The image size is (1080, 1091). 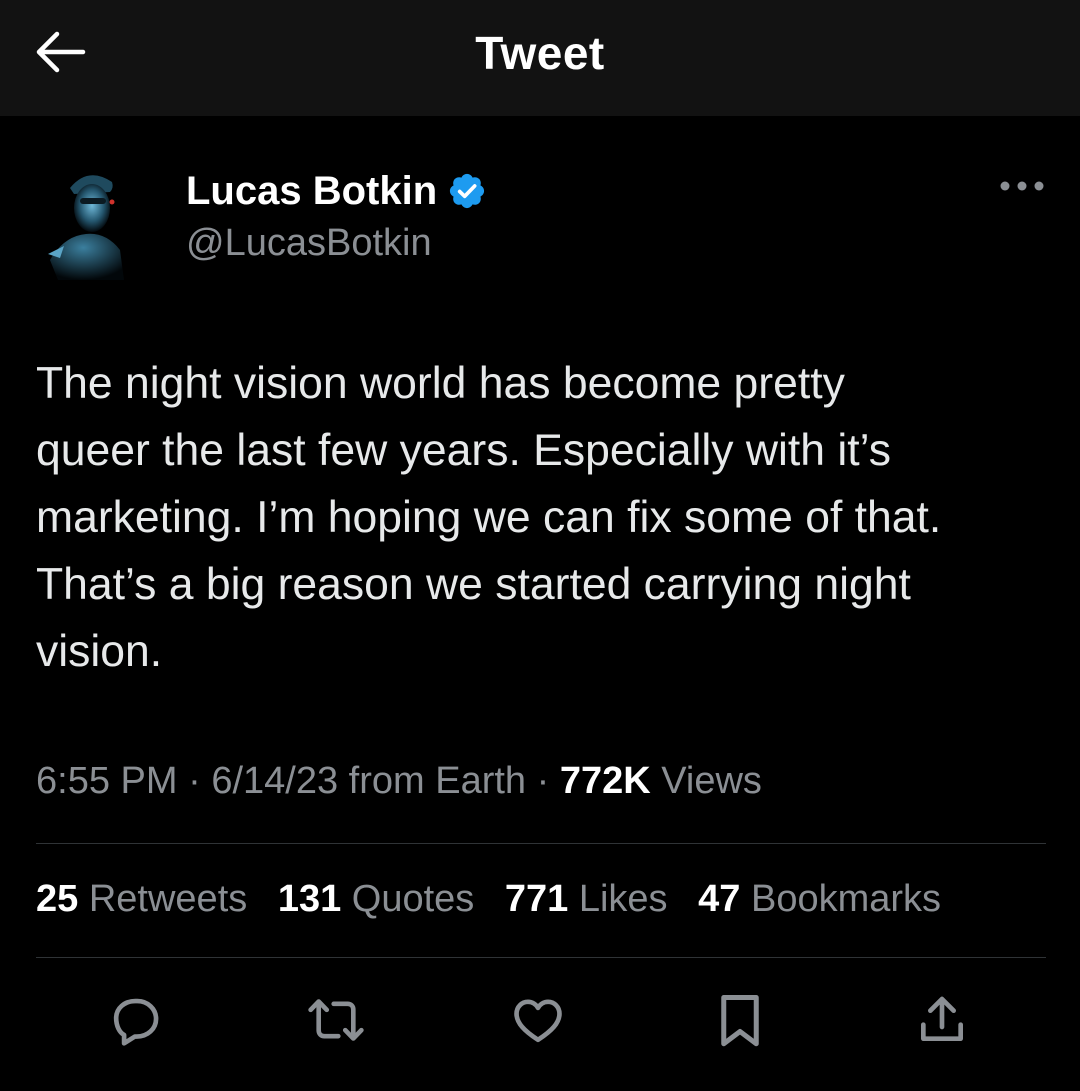 I want to click on views-label: Views, so click(x=711, y=781).